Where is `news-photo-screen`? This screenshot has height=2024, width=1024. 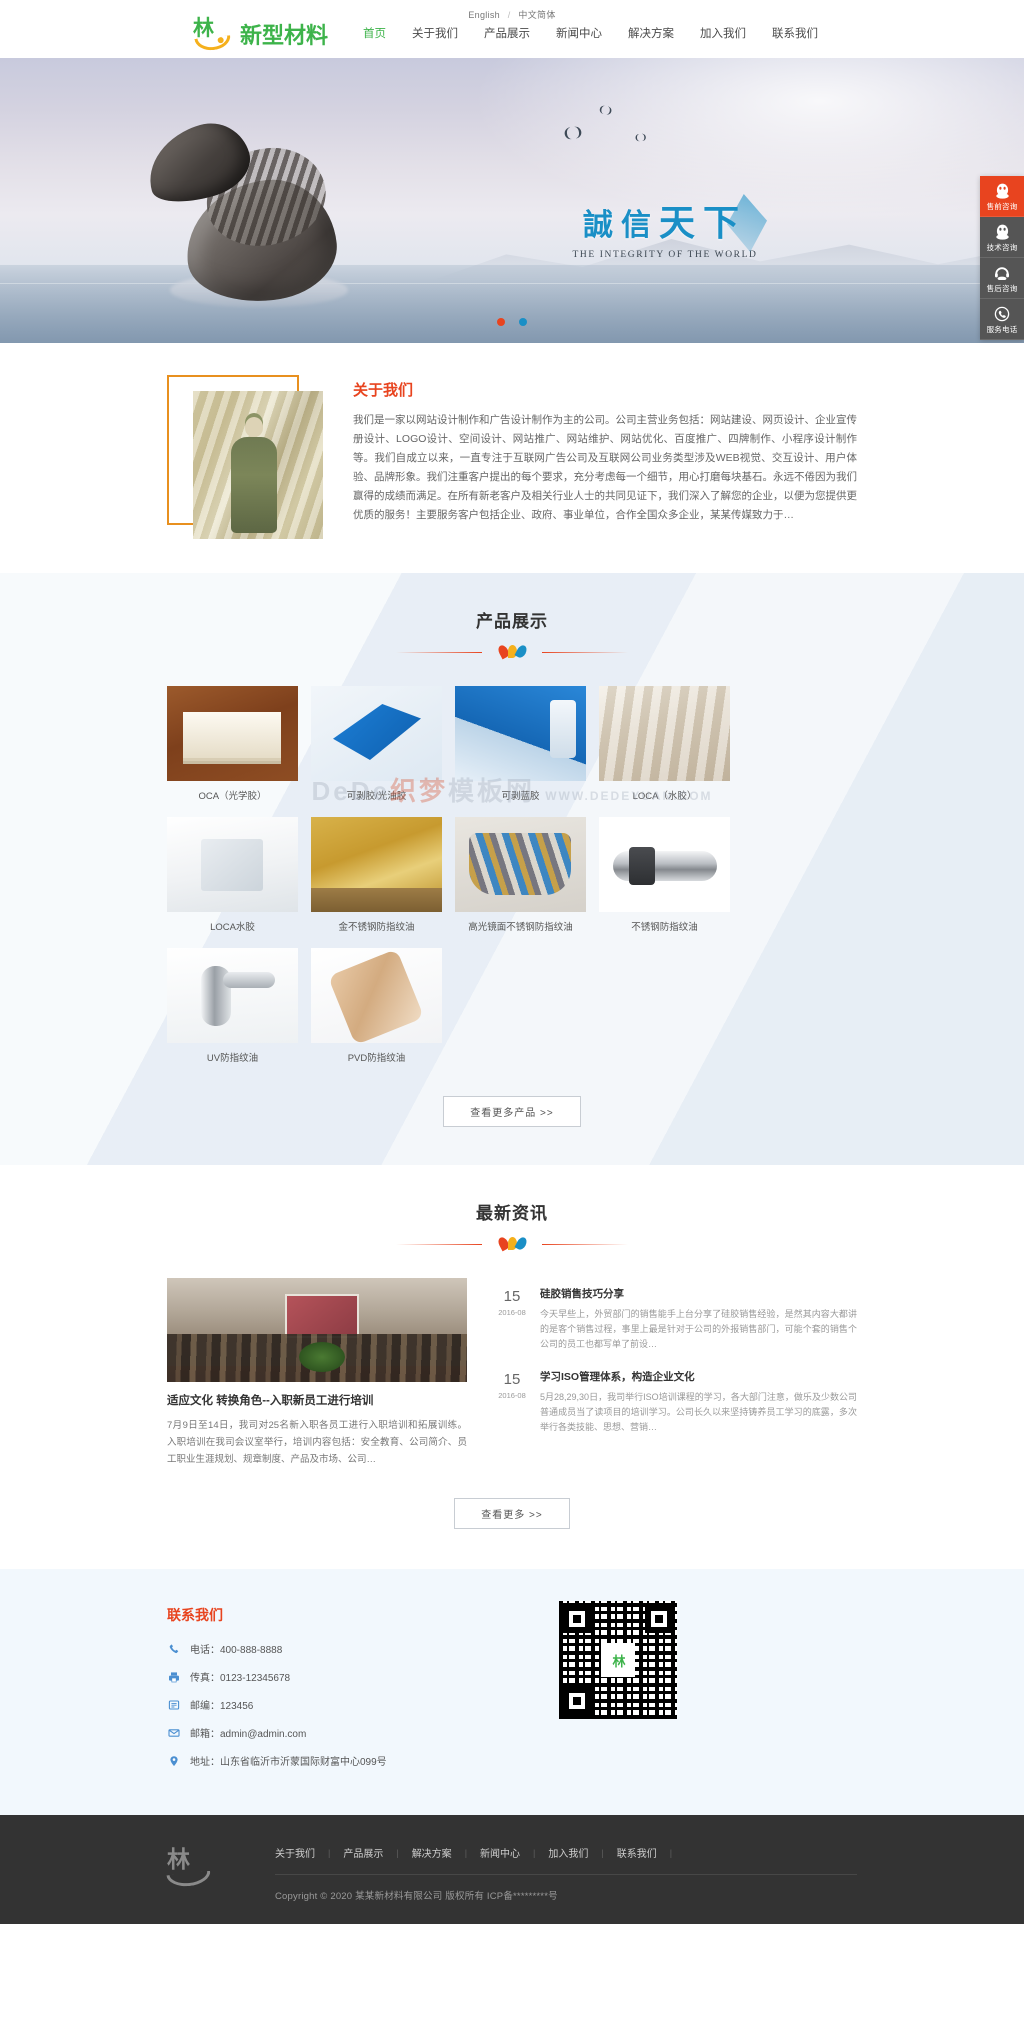 news-photo-screen is located at coordinates (322, 1316).